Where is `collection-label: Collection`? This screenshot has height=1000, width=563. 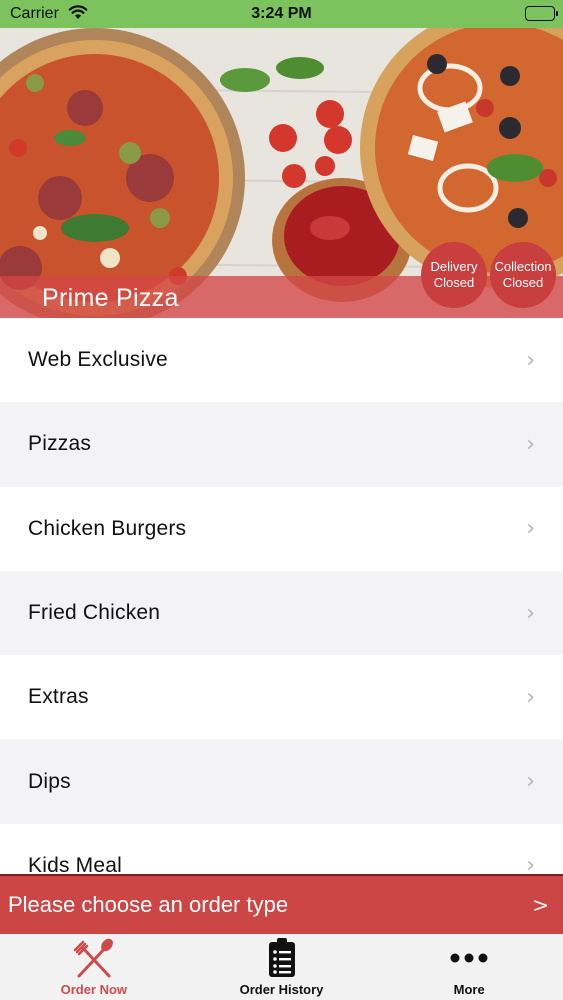
collection-label: Collection is located at coordinates (523, 266).